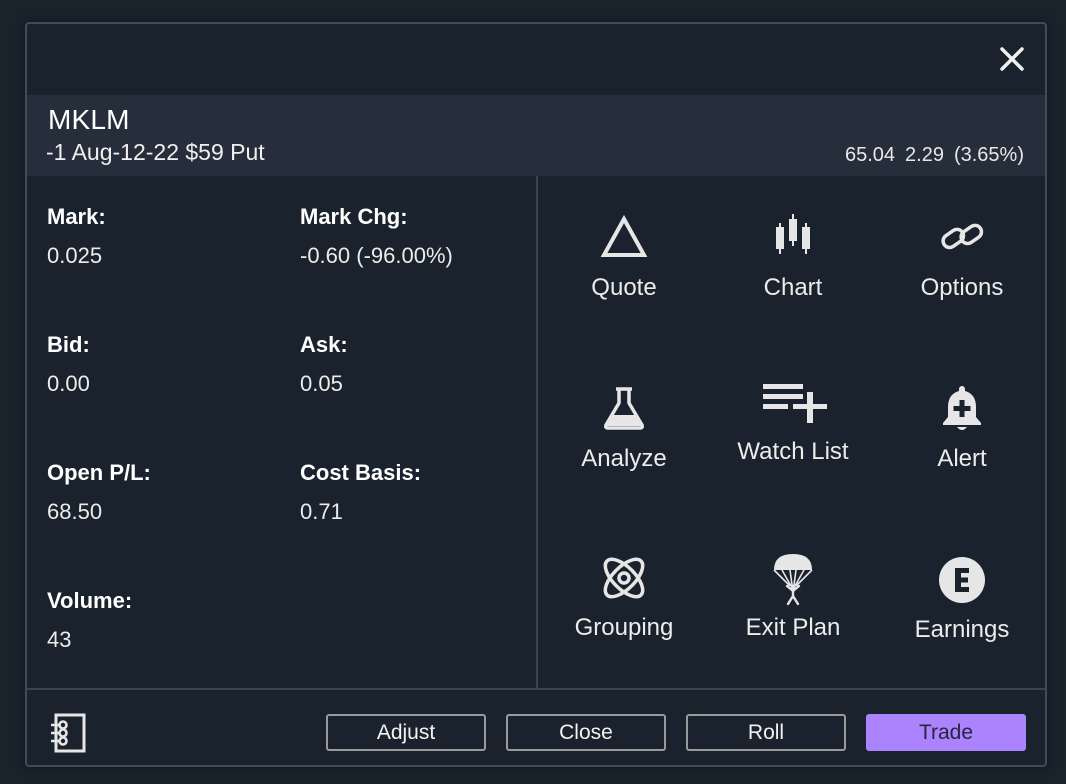 Image resolution: width=1066 pixels, height=784 pixels. I want to click on position-description: -1 Aug-12-22 $59 Put, so click(155, 152).